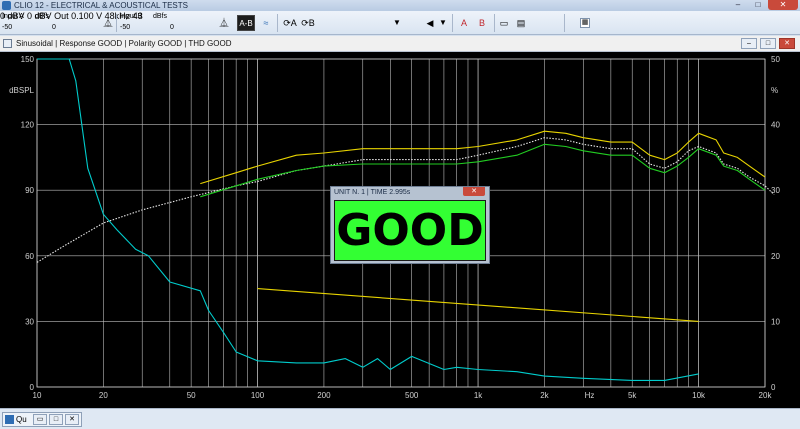 This screenshot has width=800, height=429. What do you see at coordinates (125, 27) in the screenshot?
I see `input-b-scale-min: -50` at bounding box center [125, 27].